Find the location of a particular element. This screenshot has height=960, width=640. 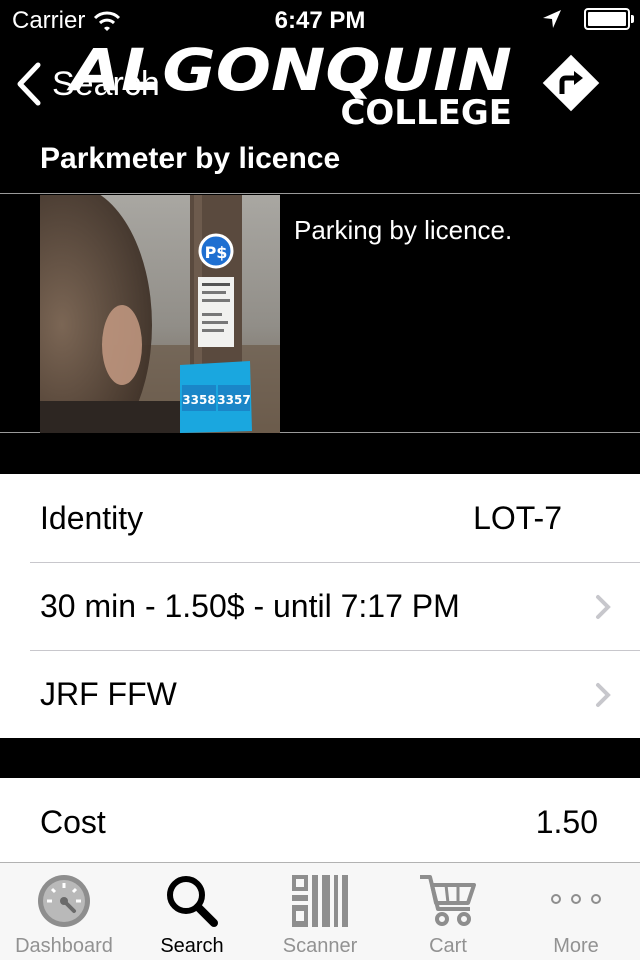

cart-icon is located at coordinates (448, 900).